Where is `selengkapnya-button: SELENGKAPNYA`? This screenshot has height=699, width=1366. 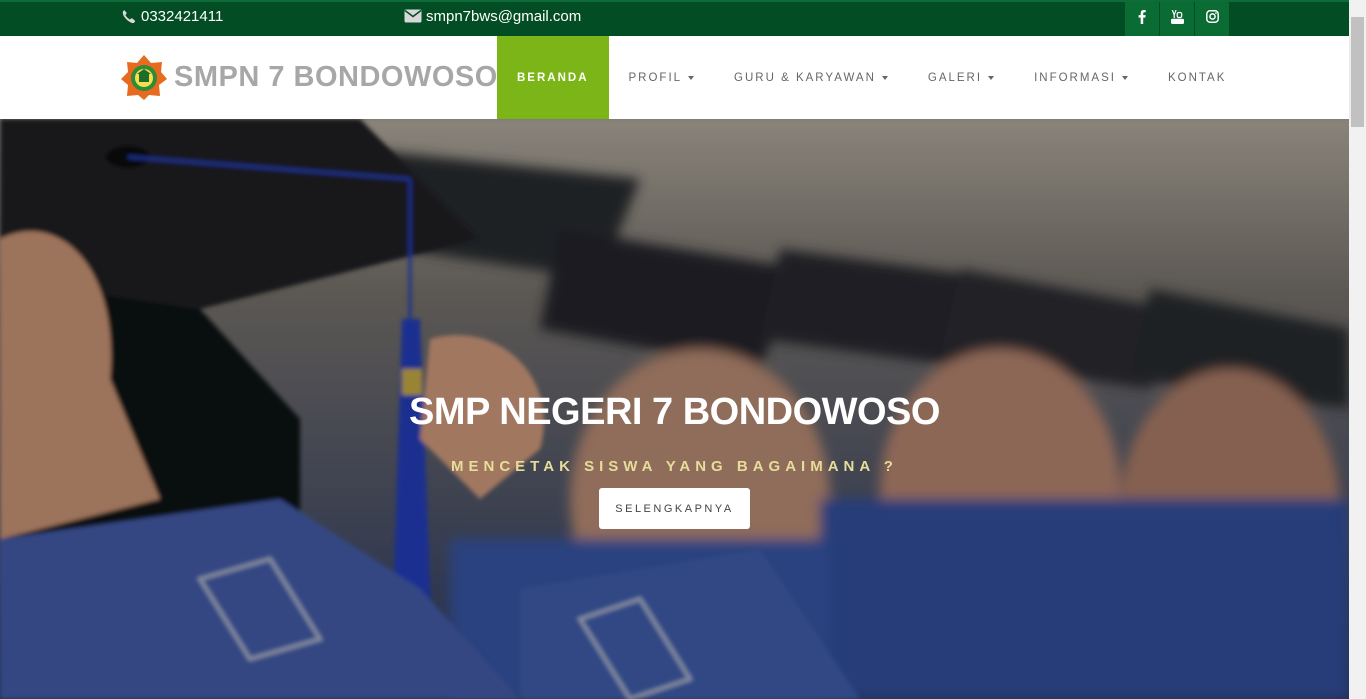 selengkapnya-button: SELENGKAPNYA is located at coordinates (674, 508).